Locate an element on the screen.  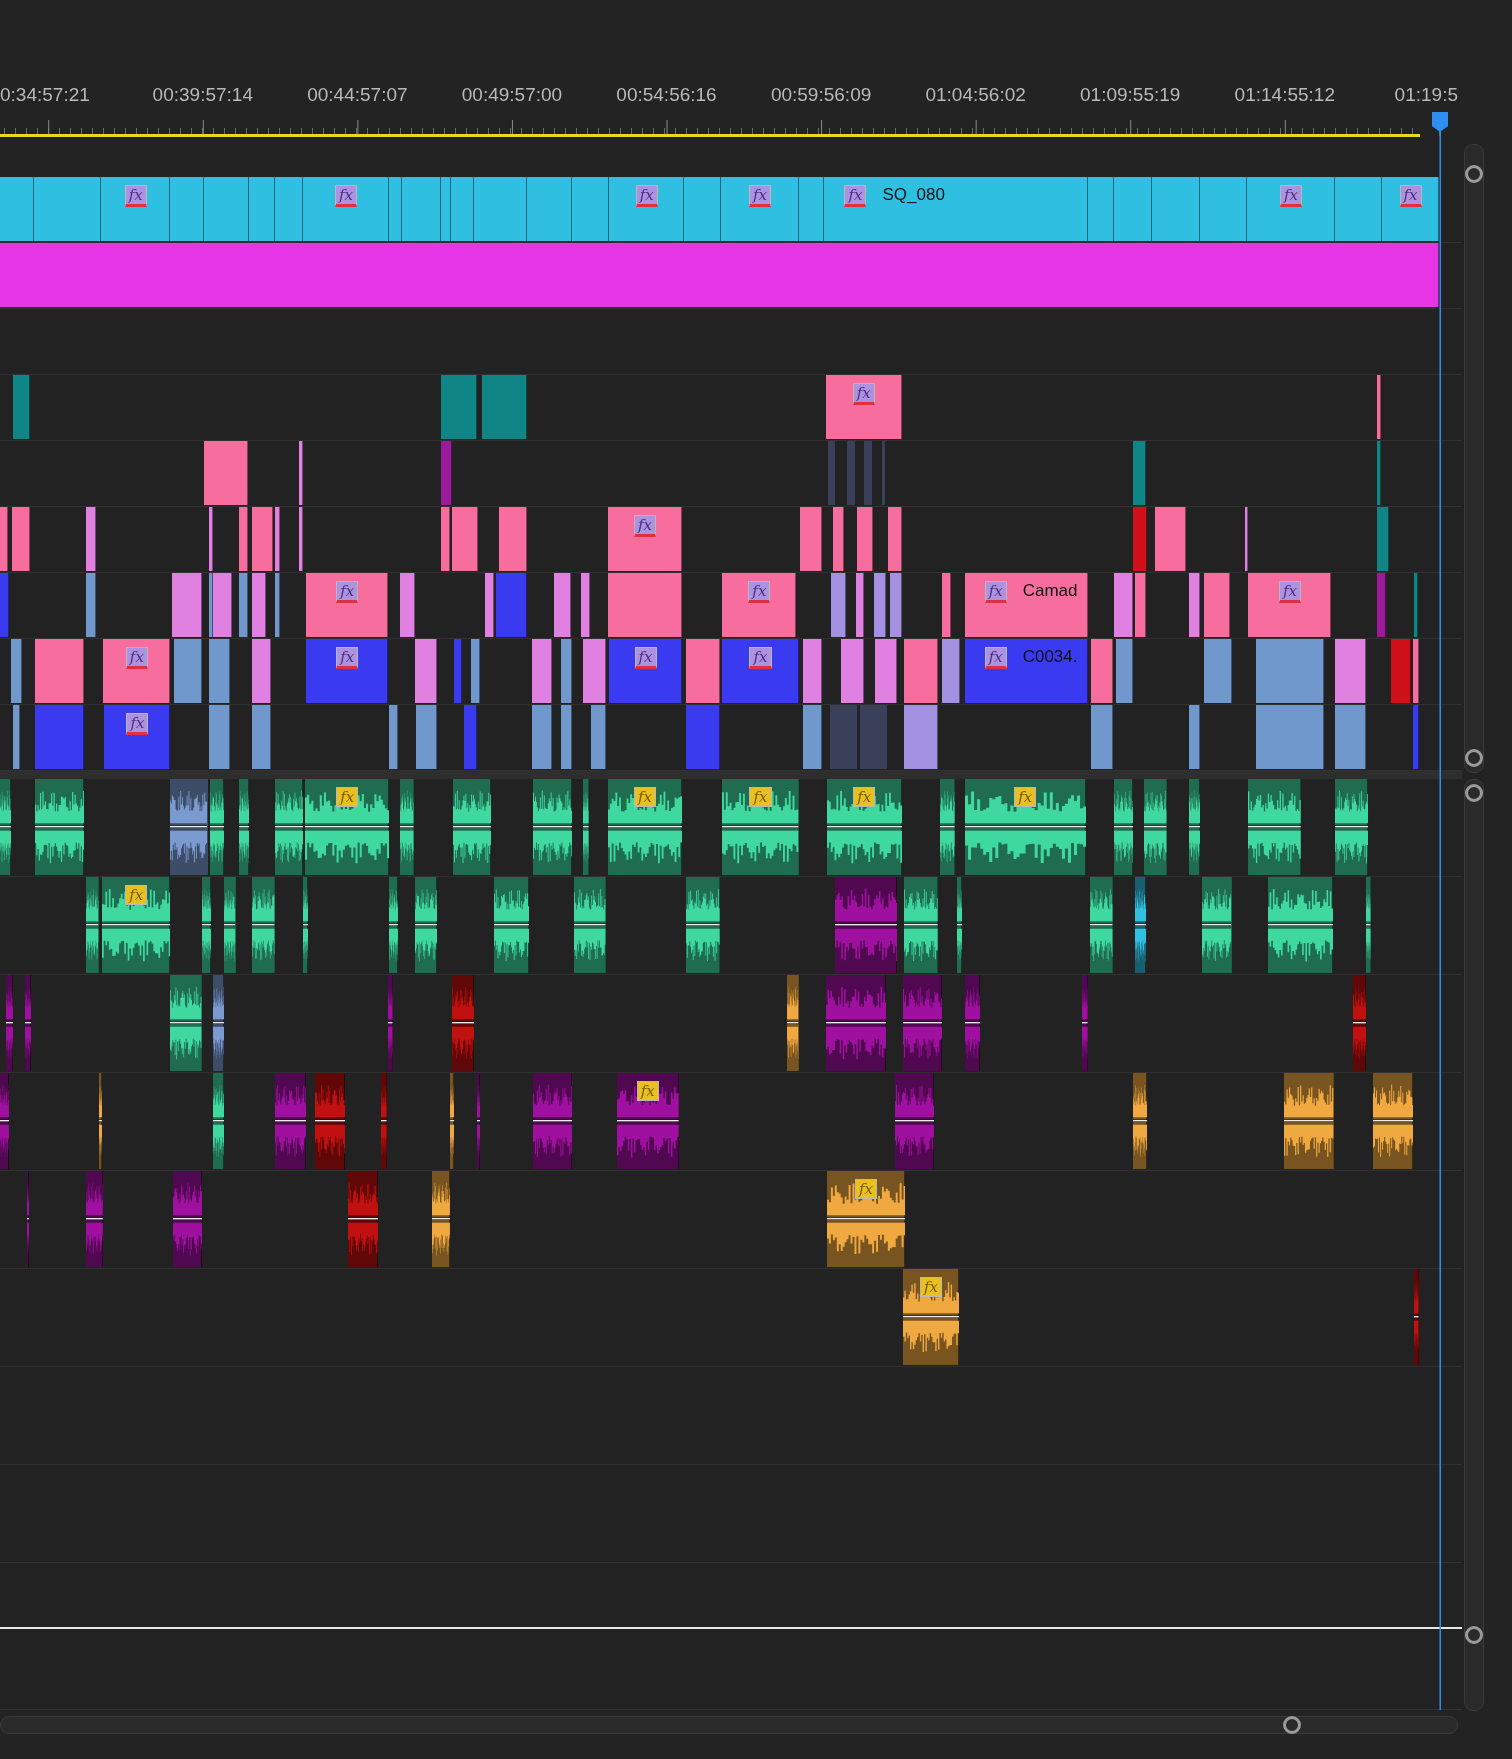
playhead is located at coordinates (1440, 911).